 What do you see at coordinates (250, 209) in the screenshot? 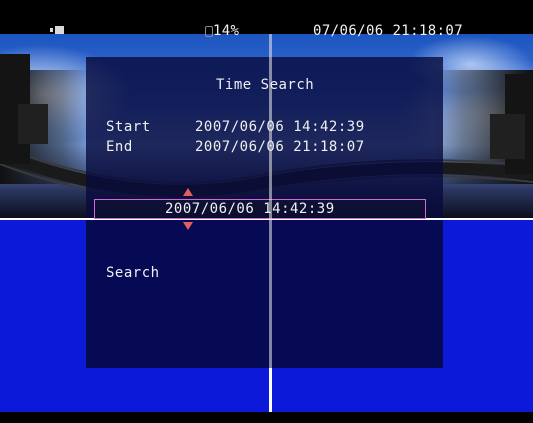
I see `search-time-value: 2007/06/06 14:42:39` at bounding box center [250, 209].